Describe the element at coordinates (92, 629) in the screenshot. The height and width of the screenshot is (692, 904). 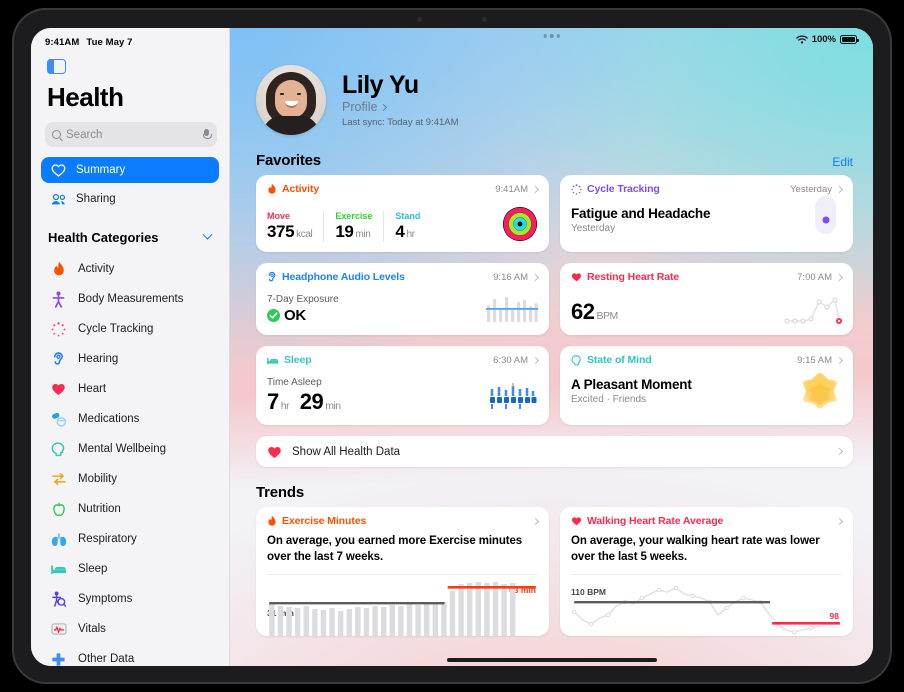
I see `sidebar-item-label: Vitals` at that location.